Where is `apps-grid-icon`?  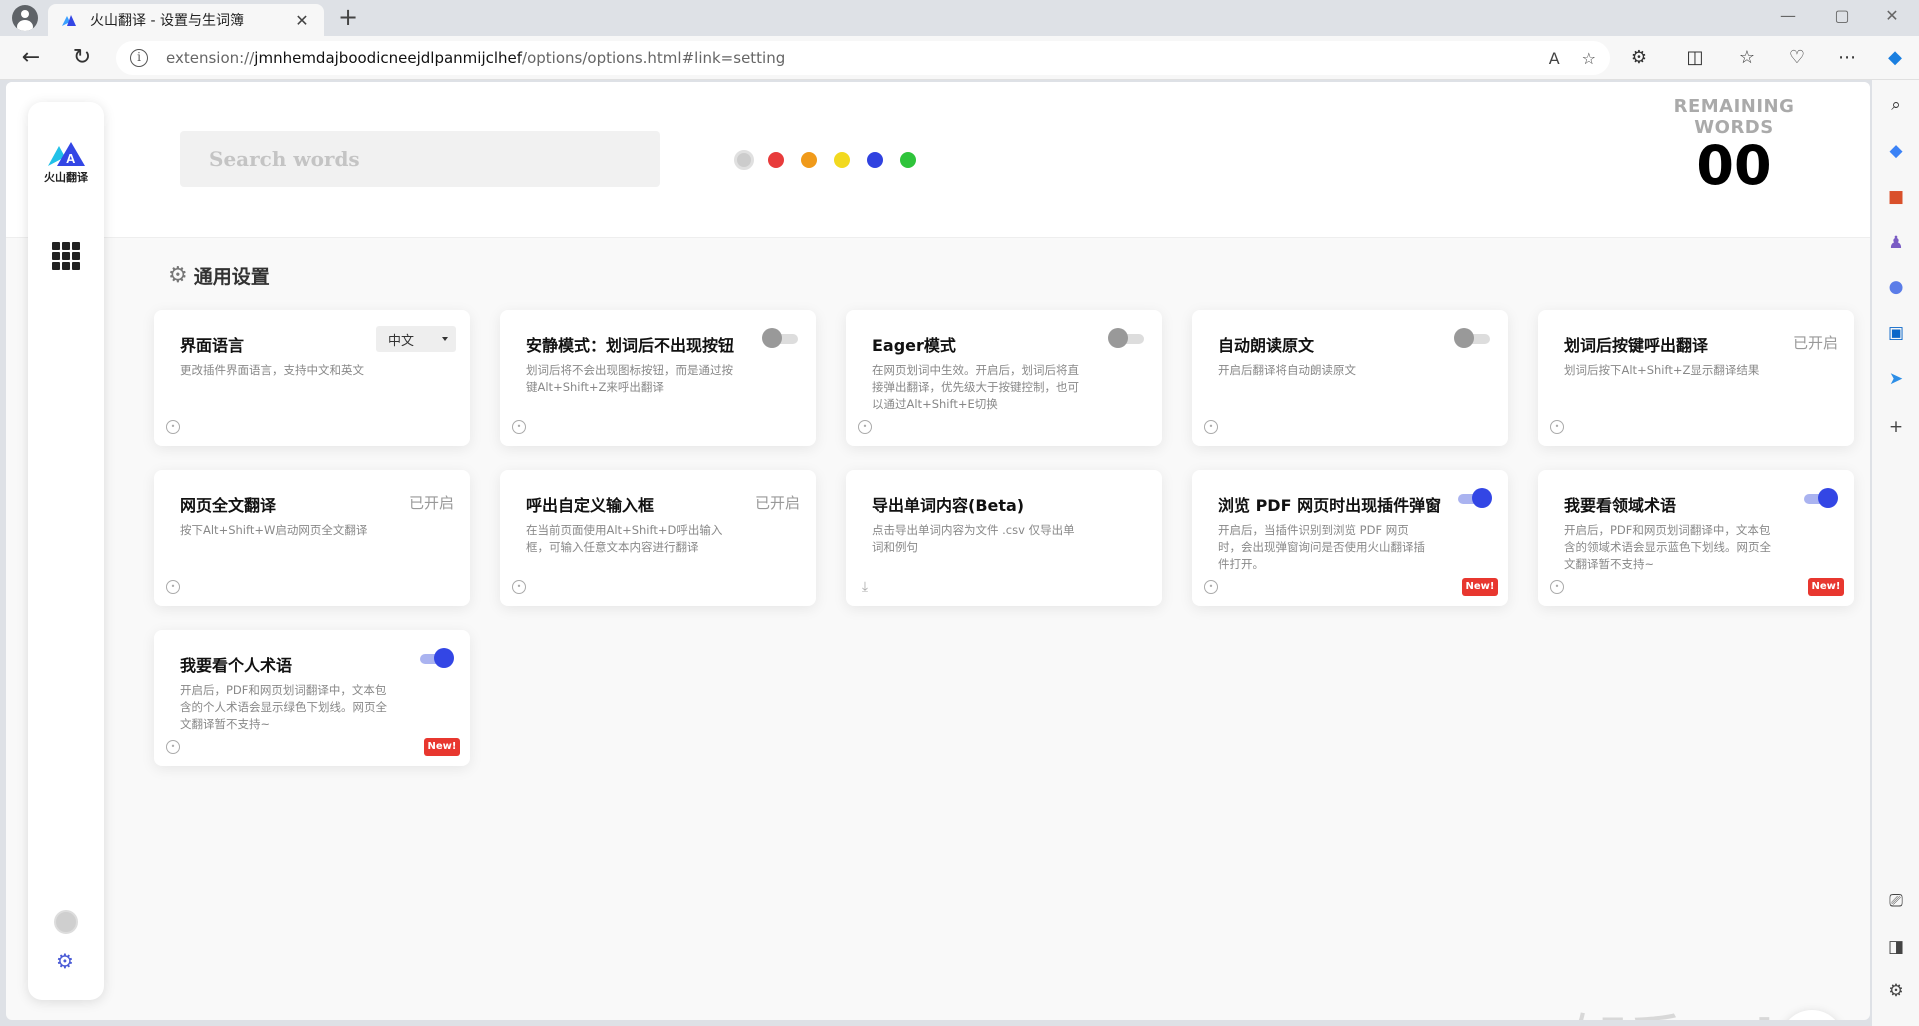
apps-grid-icon is located at coordinates (66, 256).